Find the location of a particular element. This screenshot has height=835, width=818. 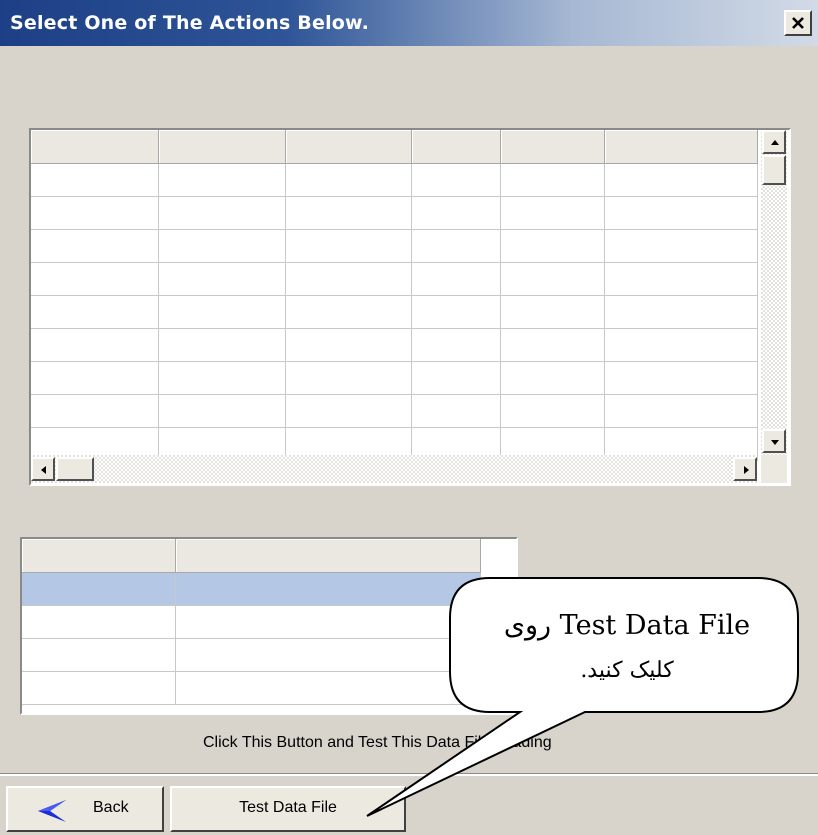

test-data-file-label: Test Data File is located at coordinates (288, 807).